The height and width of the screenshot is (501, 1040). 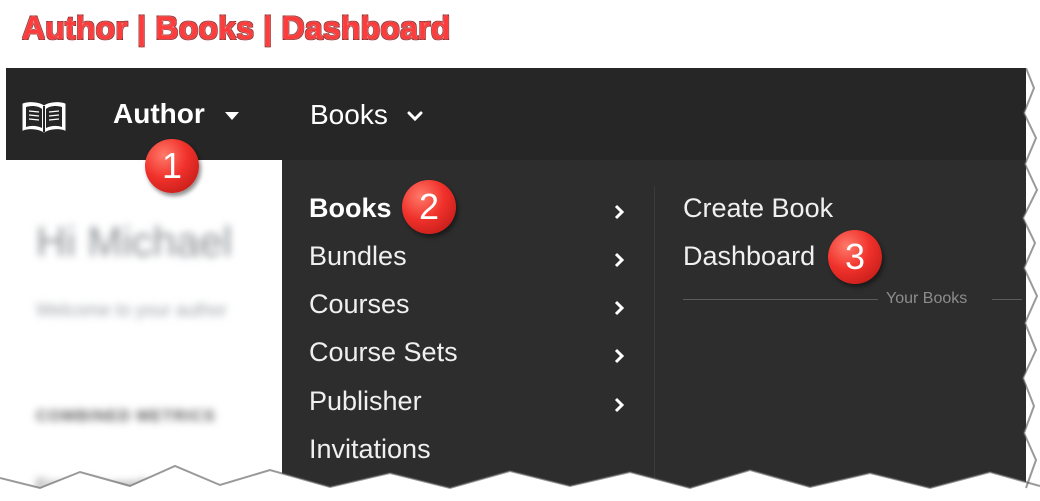 What do you see at coordinates (44, 117) in the screenshot?
I see `open-book-icon` at bounding box center [44, 117].